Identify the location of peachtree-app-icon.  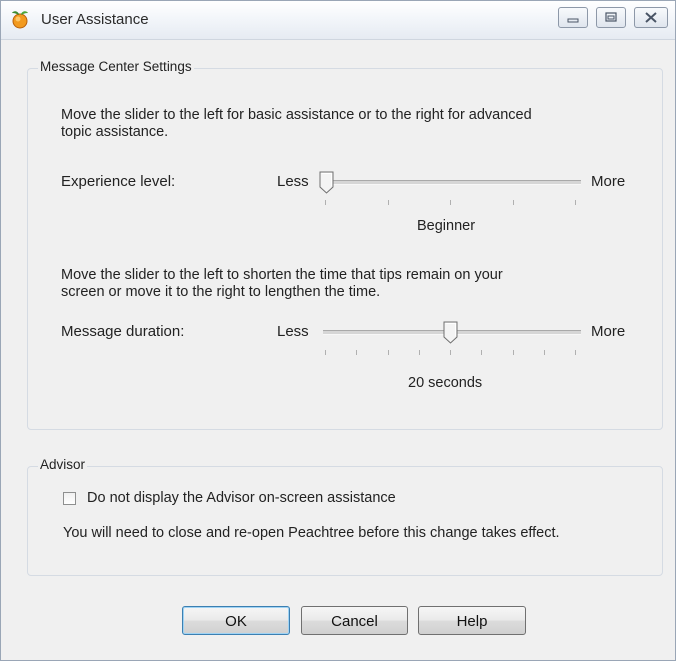
(20, 19).